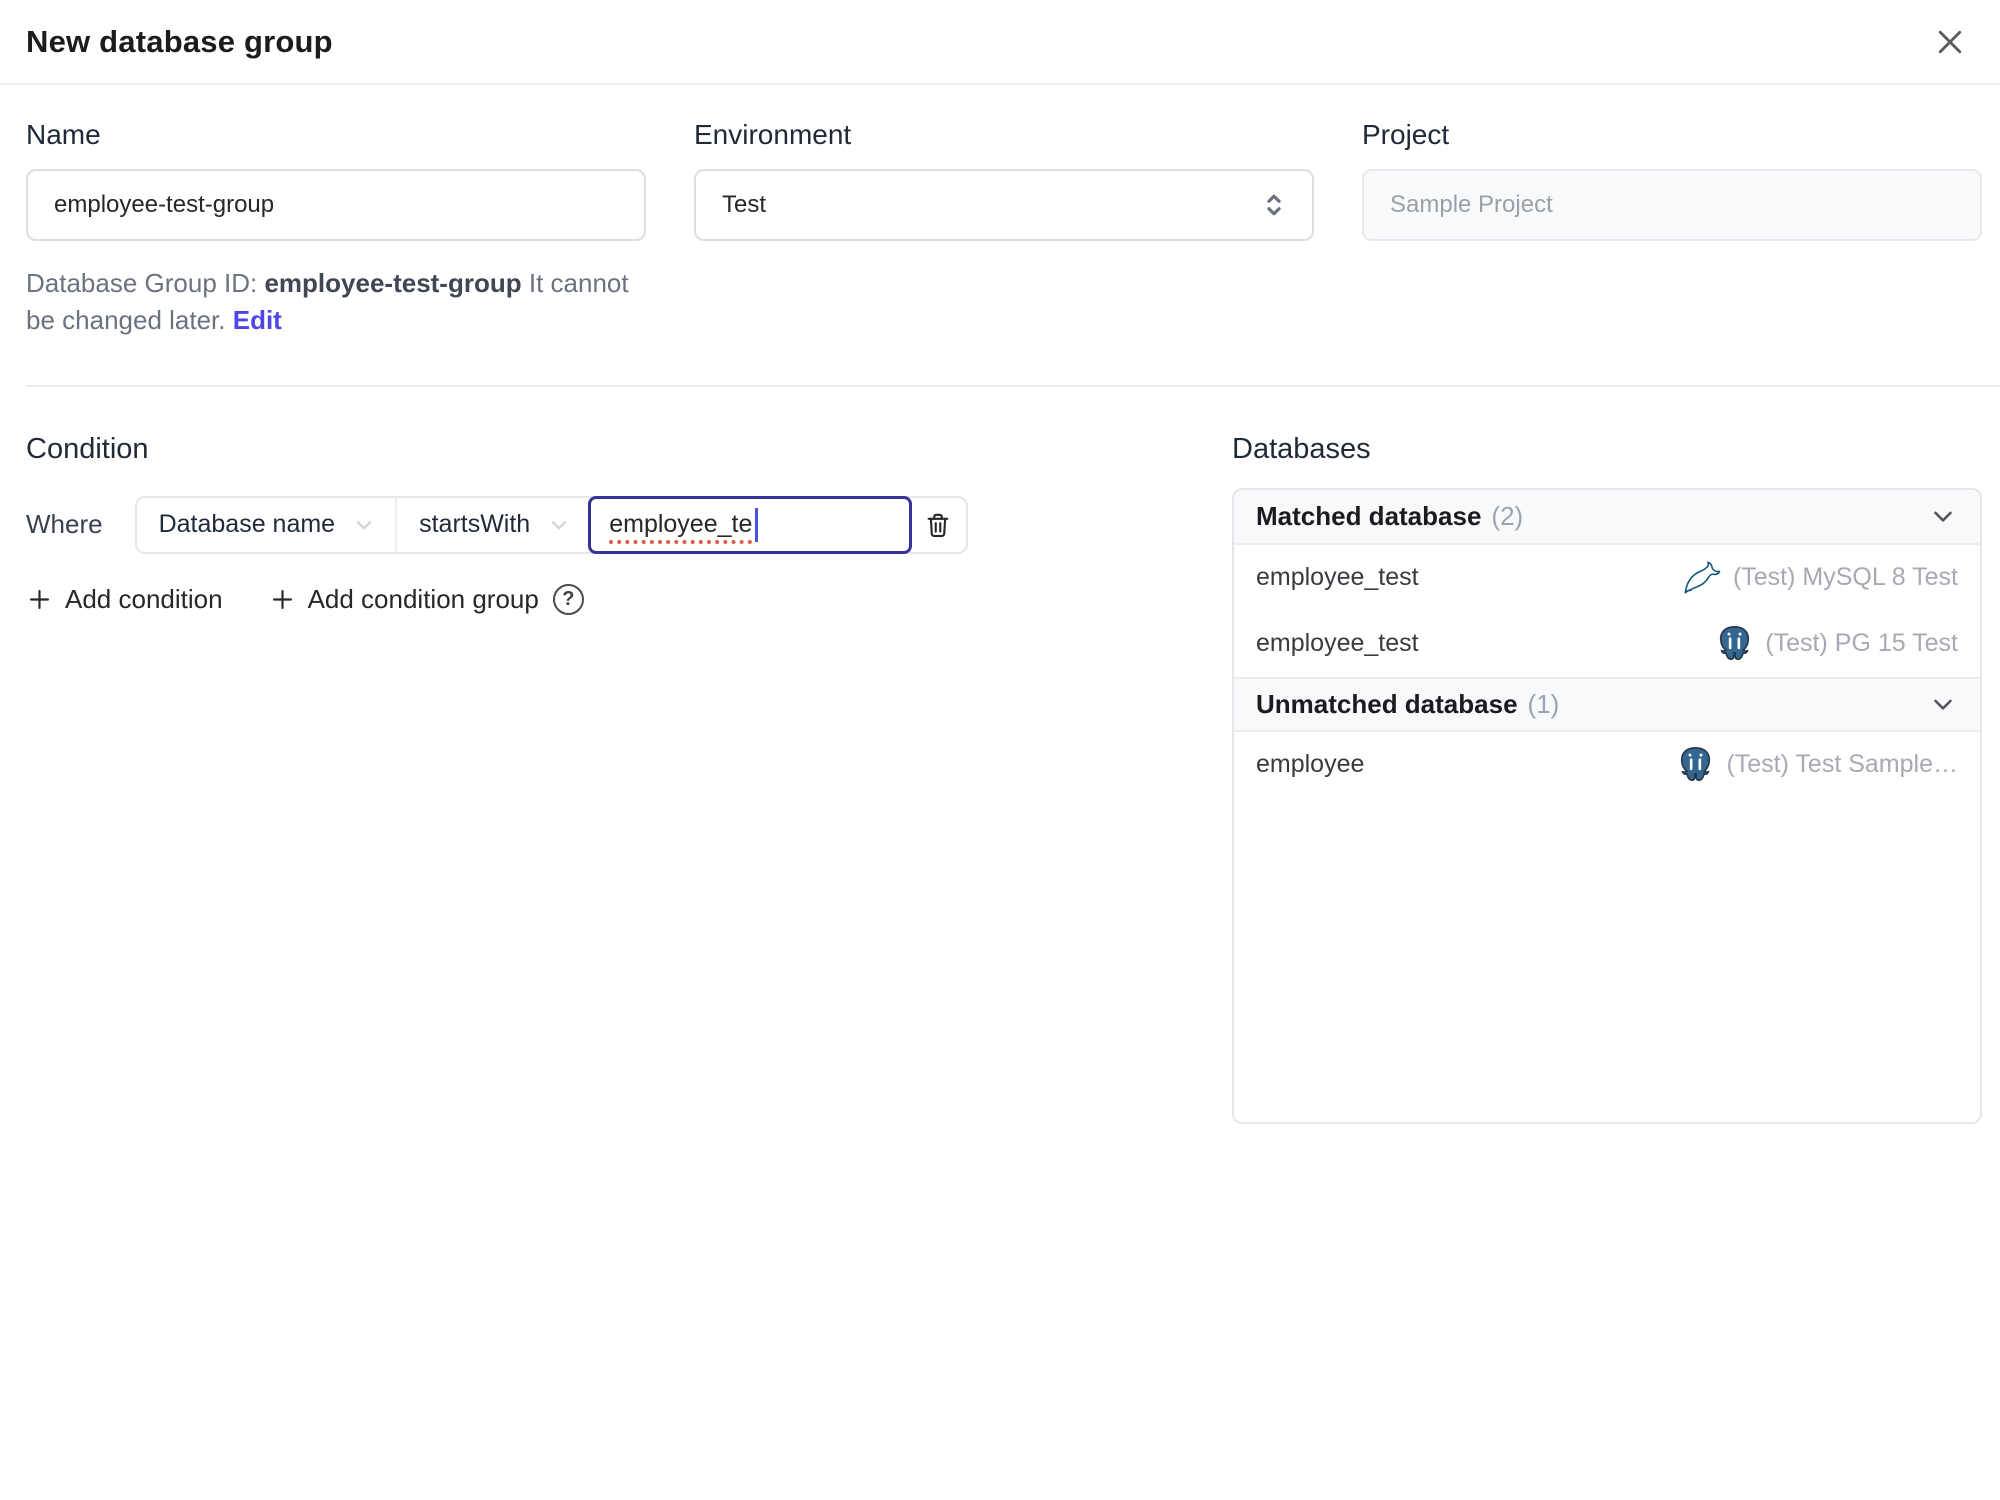 The width and height of the screenshot is (2000, 1500). I want to click on text-cursor, so click(757, 524).